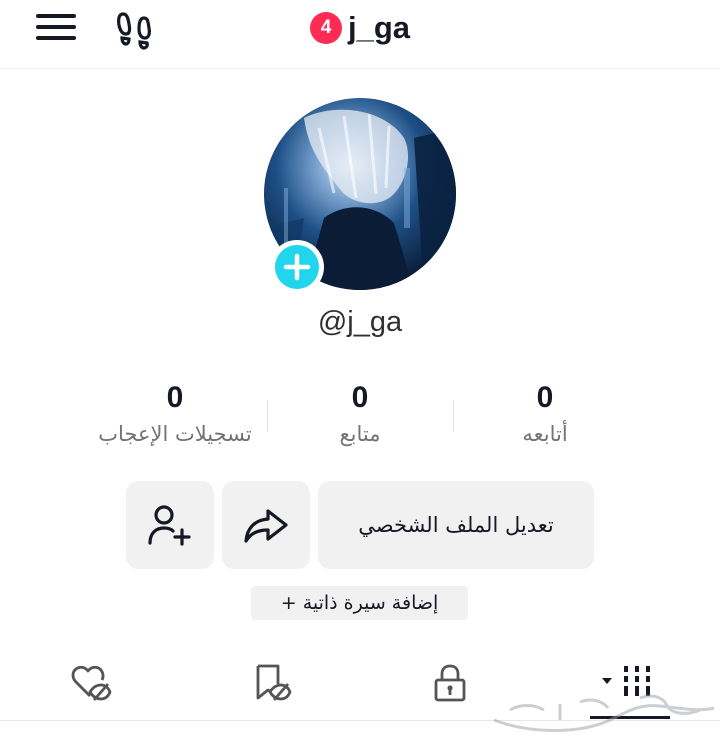 The image size is (720, 744). I want to click on likes-count: 0, so click(175, 397).